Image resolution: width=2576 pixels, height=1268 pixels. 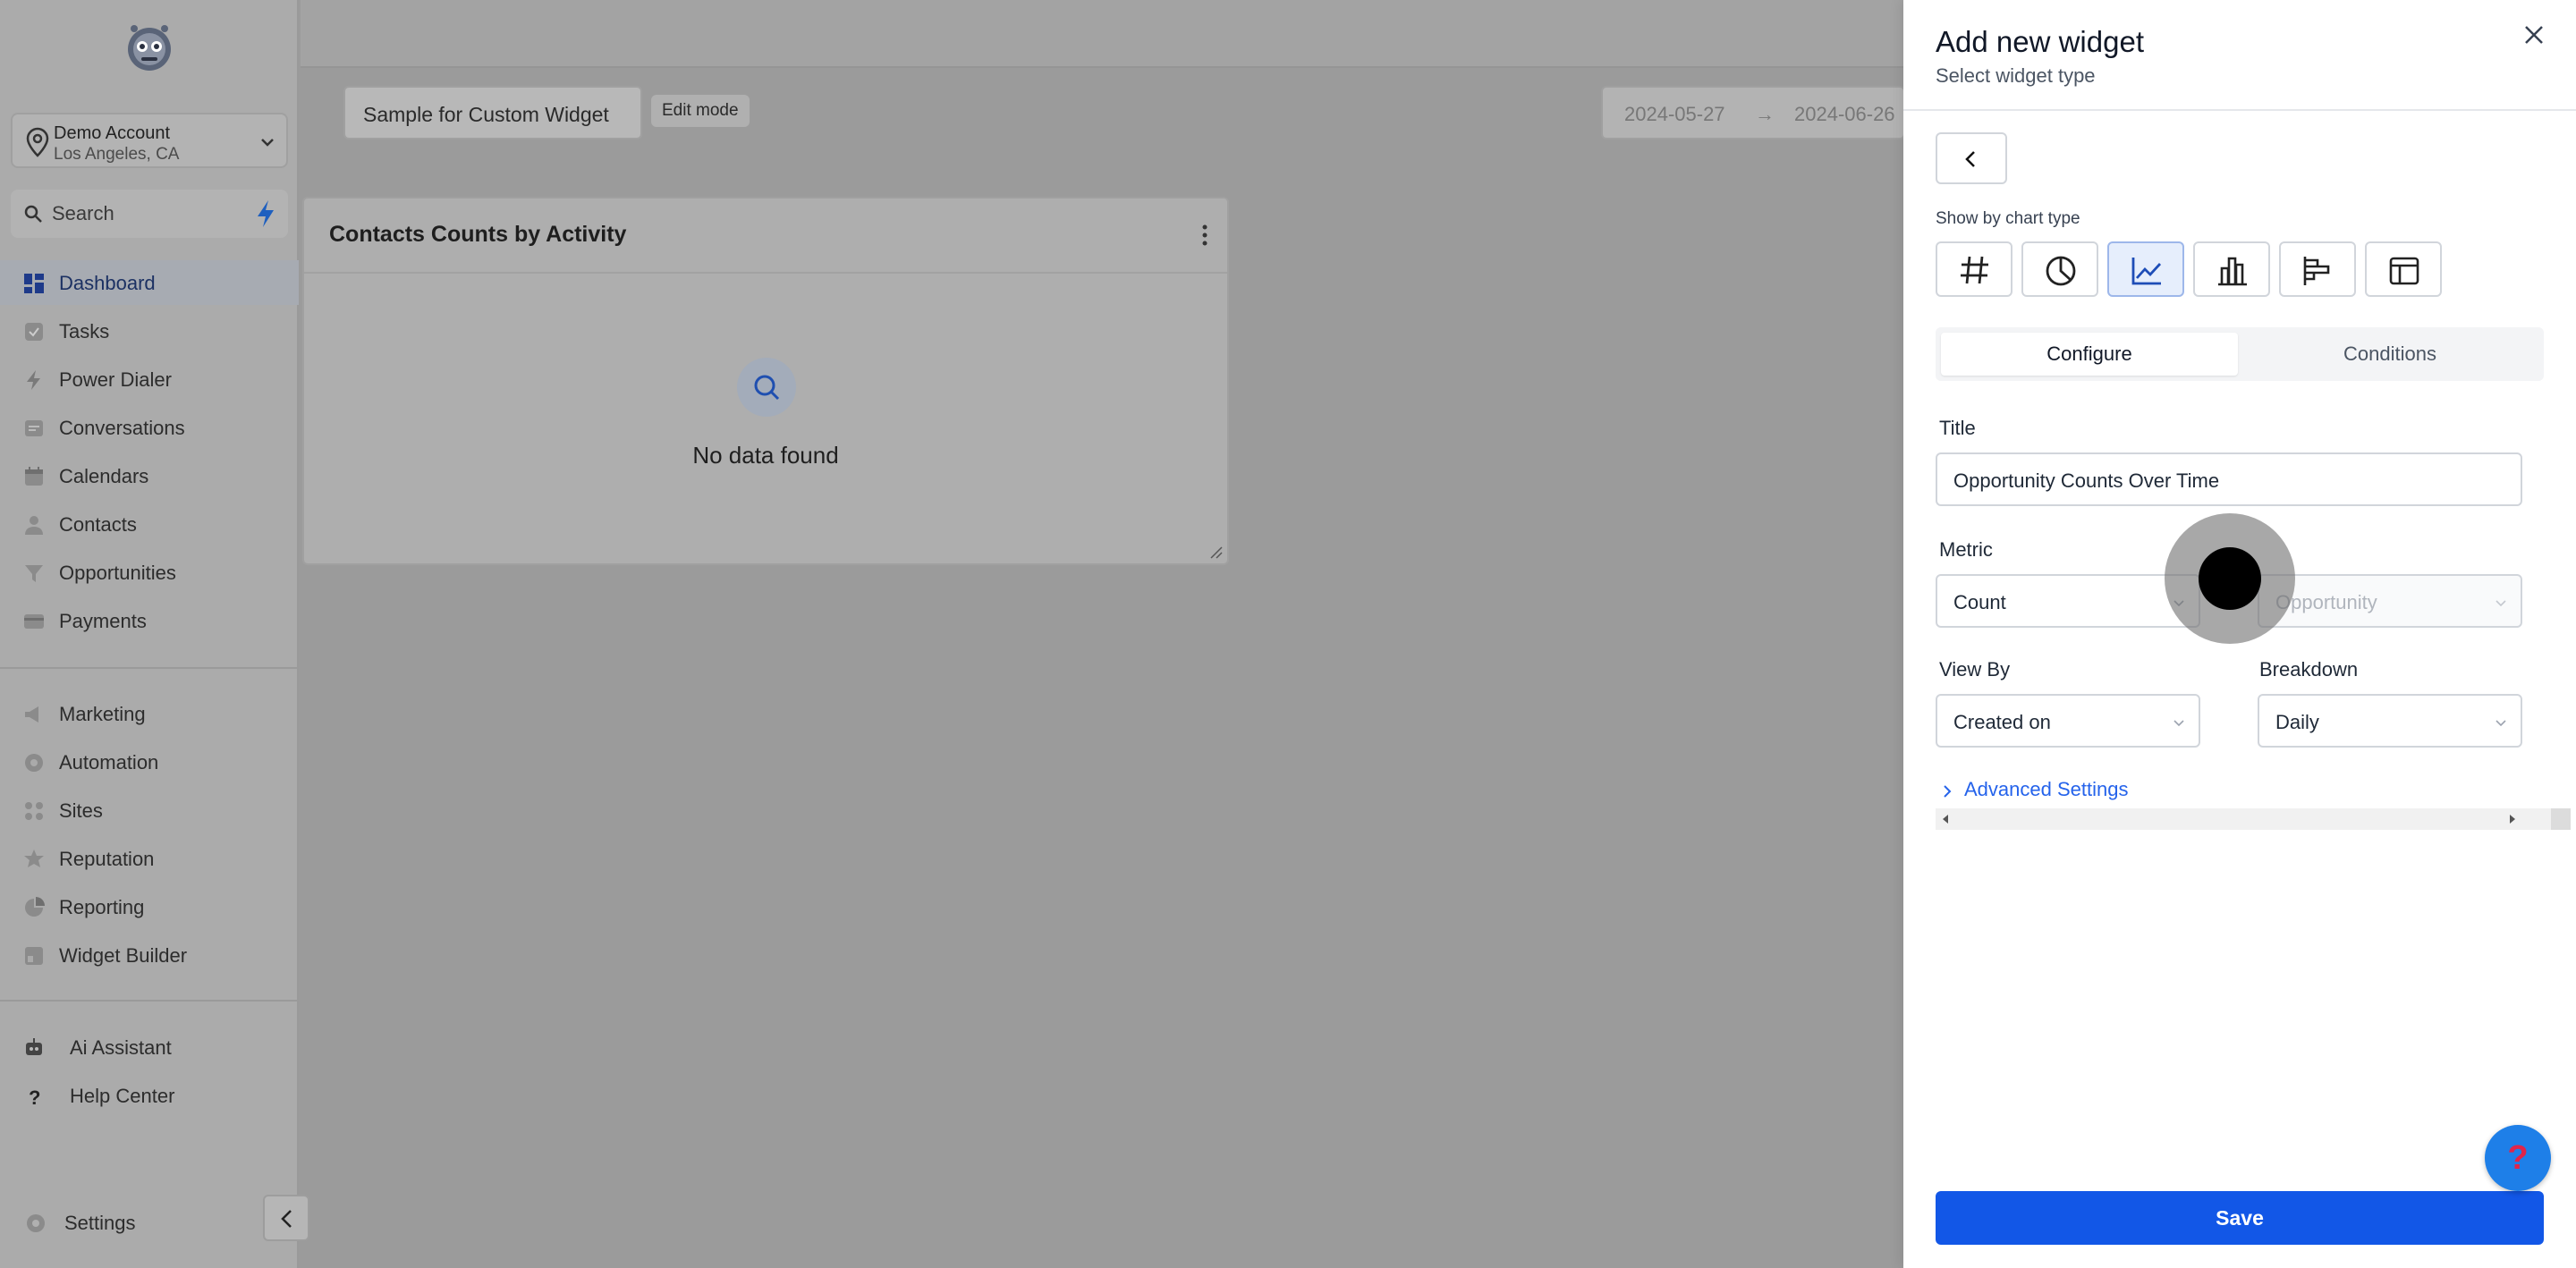 What do you see at coordinates (2086, 480) in the screenshot?
I see `title-input-value: Opportunity Counts Over Time` at bounding box center [2086, 480].